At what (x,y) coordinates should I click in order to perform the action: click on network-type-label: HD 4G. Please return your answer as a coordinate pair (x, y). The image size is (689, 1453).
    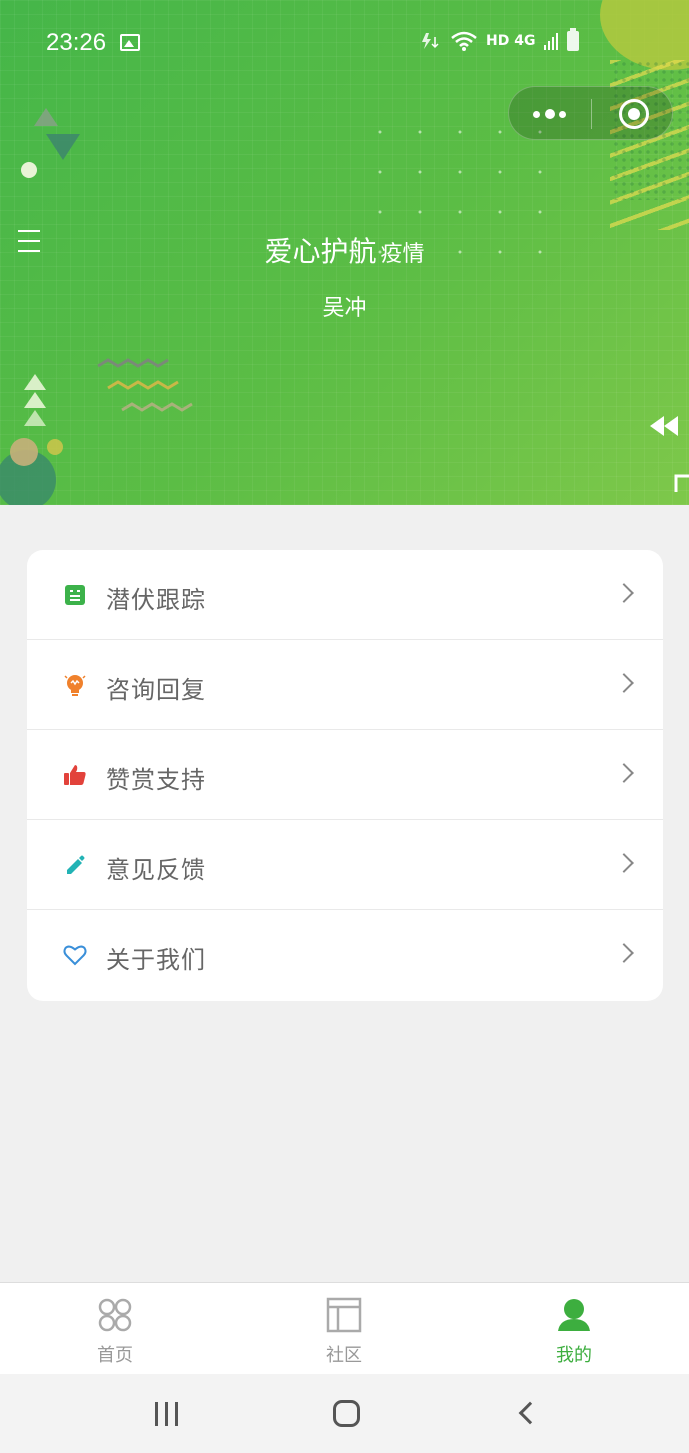
    Looking at the image, I should click on (511, 41).